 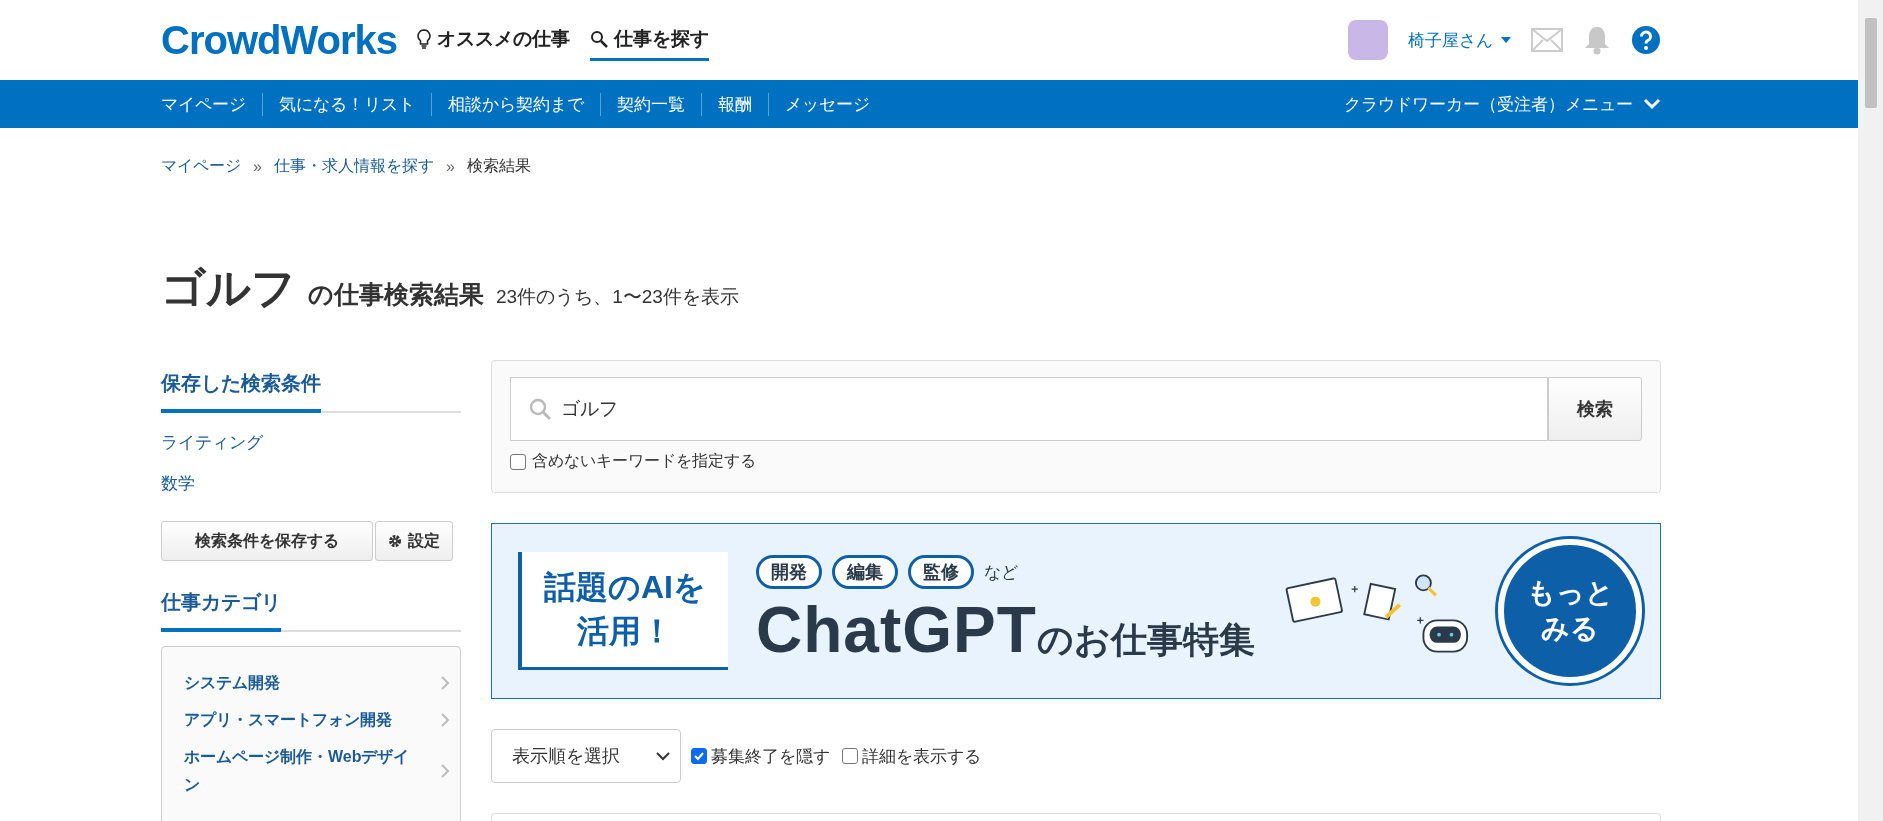 I want to click on nav-link: 契約一覧, so click(x=650, y=104).